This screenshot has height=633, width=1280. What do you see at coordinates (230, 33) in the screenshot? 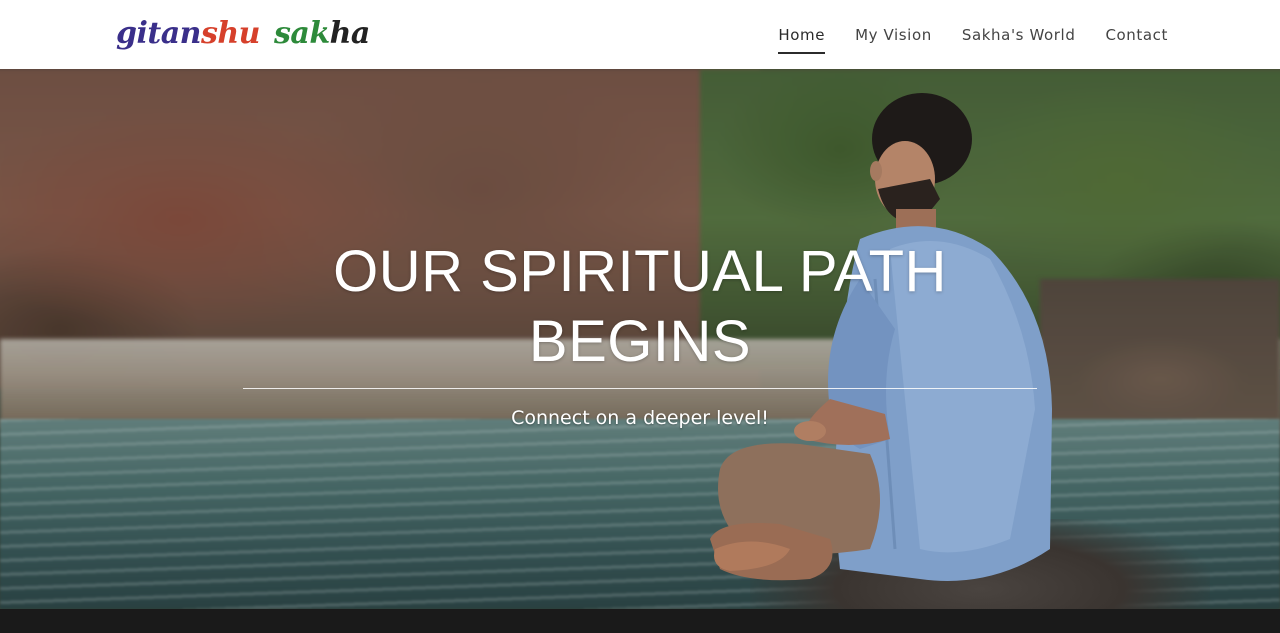
I see `logo-part-shu: shu` at bounding box center [230, 33].